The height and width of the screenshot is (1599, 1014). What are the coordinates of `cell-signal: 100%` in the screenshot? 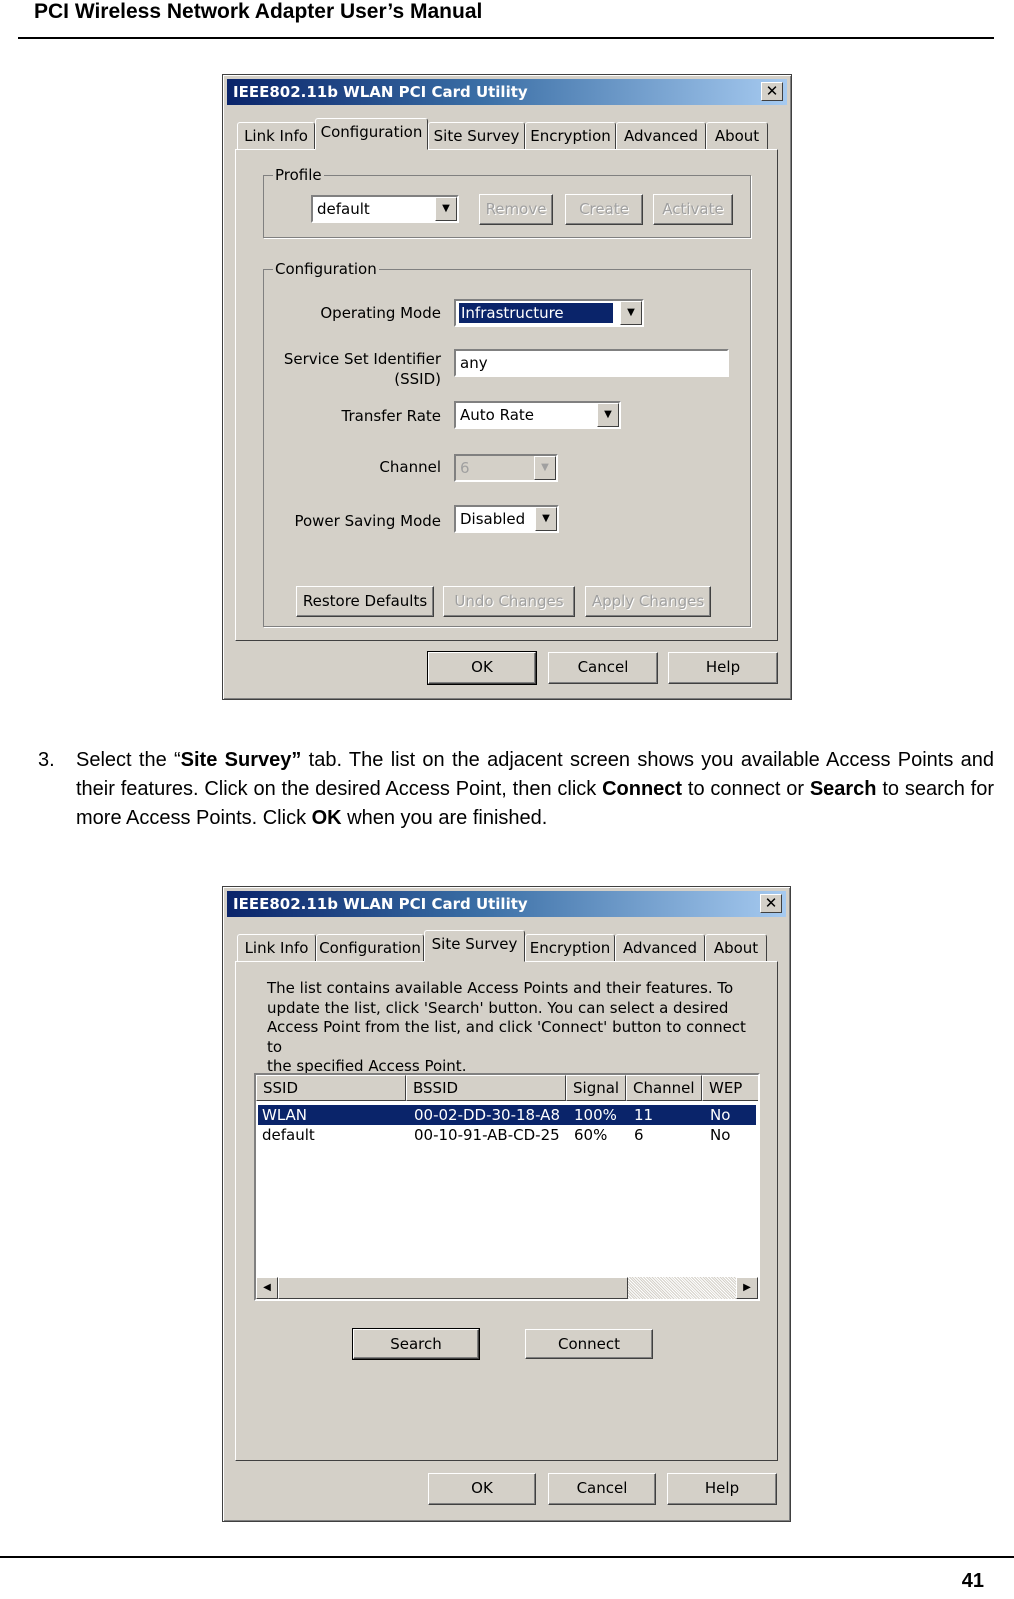 It's located at (595, 1115).